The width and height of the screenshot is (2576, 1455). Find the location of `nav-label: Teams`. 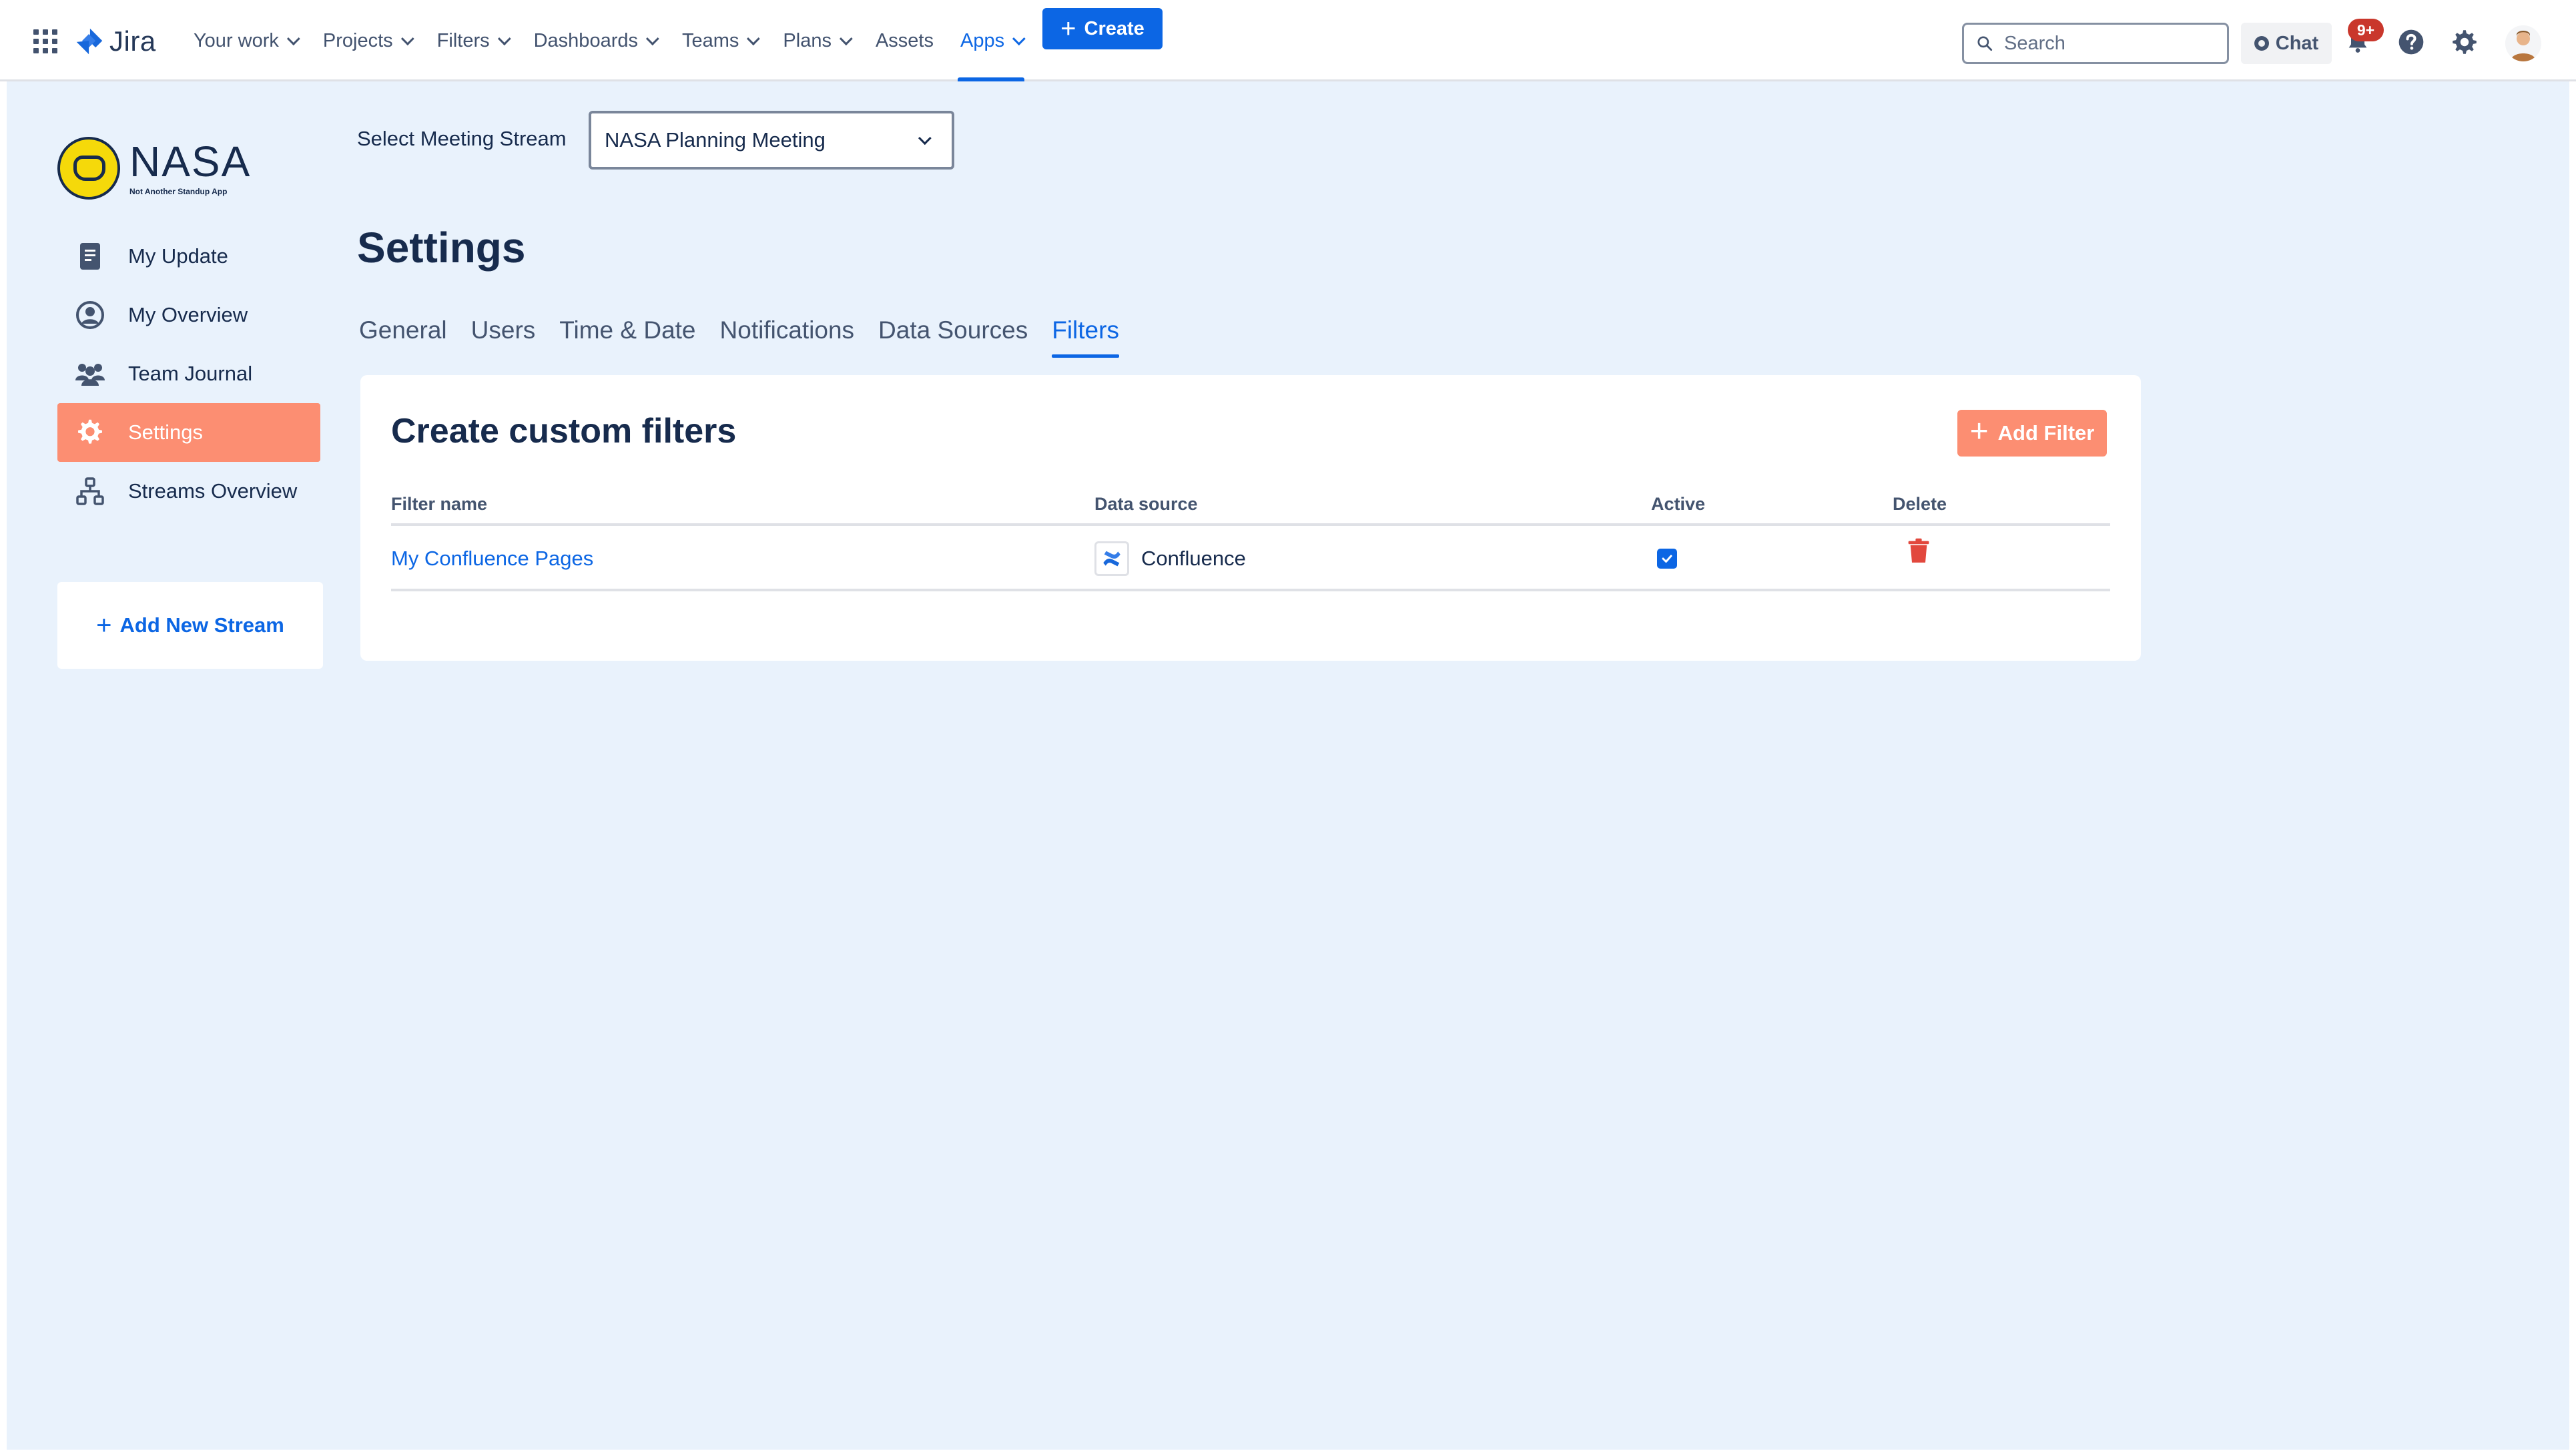

nav-label: Teams is located at coordinates (710, 40).